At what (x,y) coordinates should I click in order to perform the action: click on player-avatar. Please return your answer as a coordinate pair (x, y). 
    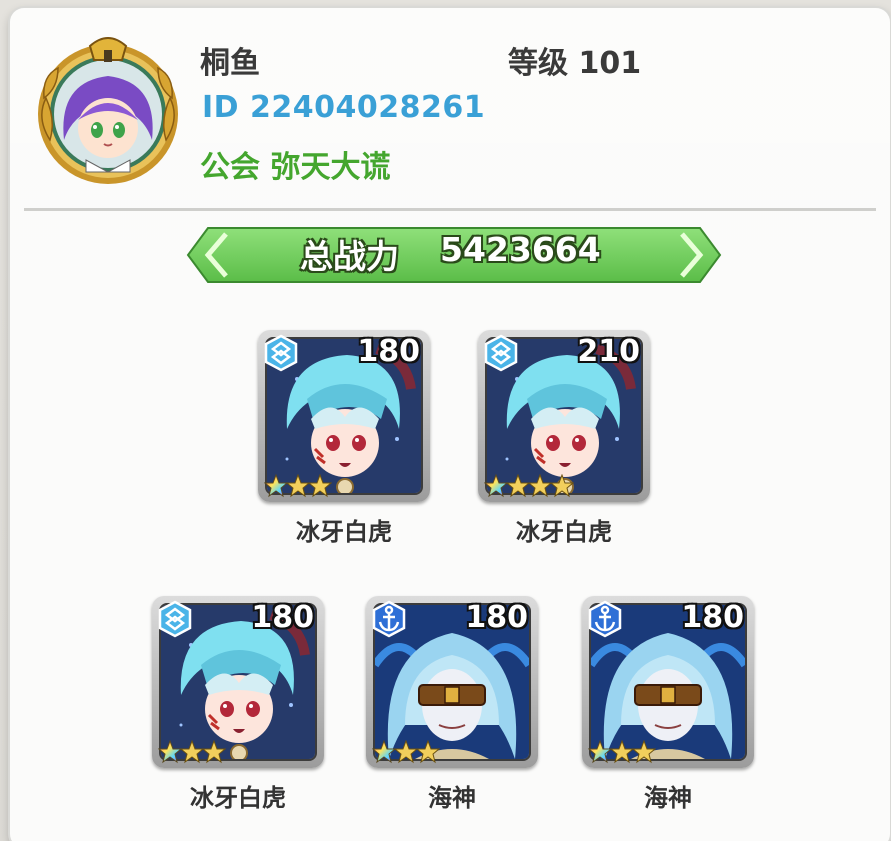
    Looking at the image, I should click on (108, 108).